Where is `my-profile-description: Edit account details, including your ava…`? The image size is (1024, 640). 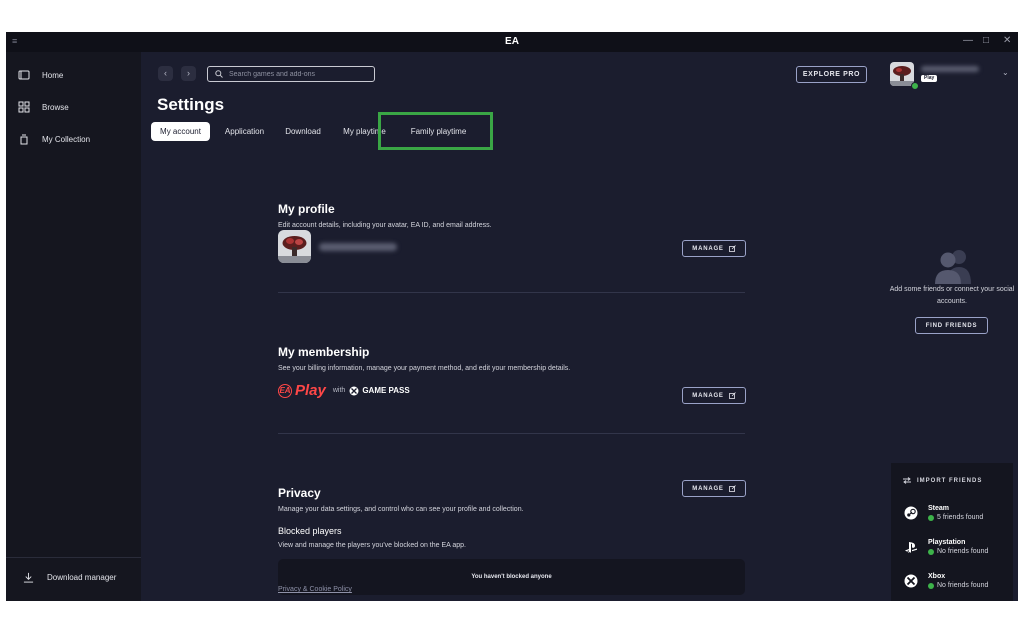
my-profile-description: Edit account details, including your ava… is located at coordinates (385, 225).